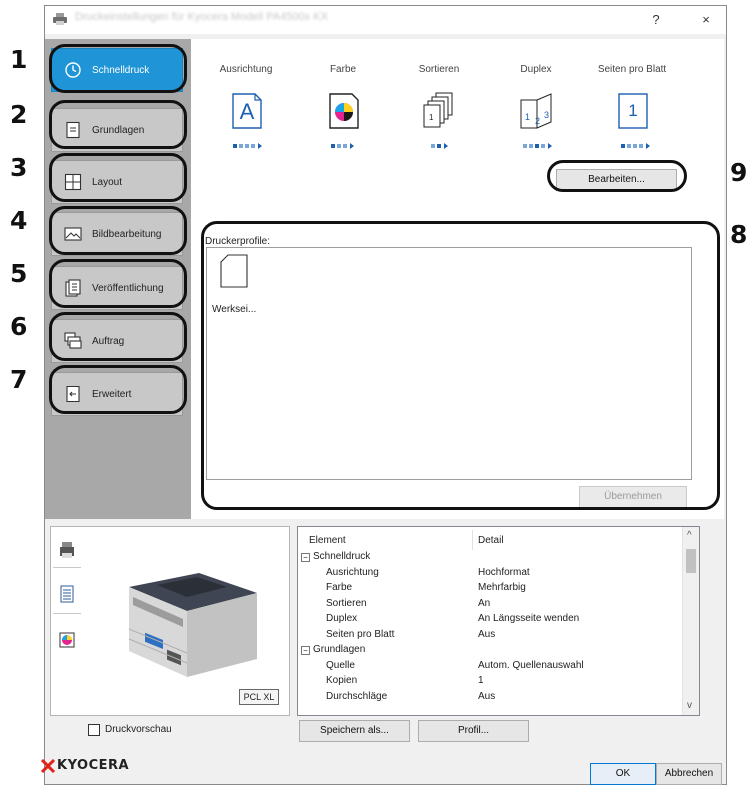 This screenshot has height=789, width=749. Describe the element at coordinates (117, 341) in the screenshot. I see `tab-auftrag: Auftrag` at that location.